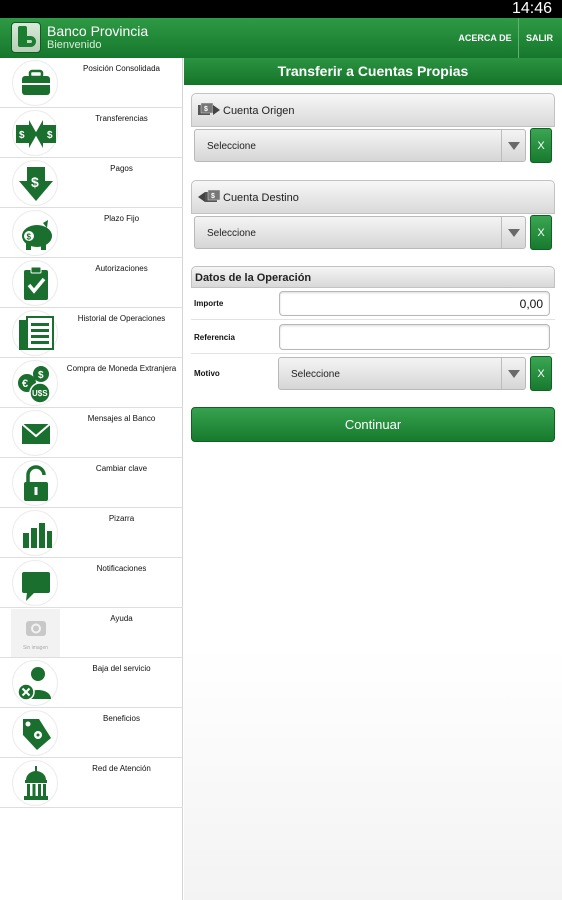 This screenshot has width=562, height=900. What do you see at coordinates (121, 168) in the screenshot?
I see `sidebar-item-label: Pagos` at bounding box center [121, 168].